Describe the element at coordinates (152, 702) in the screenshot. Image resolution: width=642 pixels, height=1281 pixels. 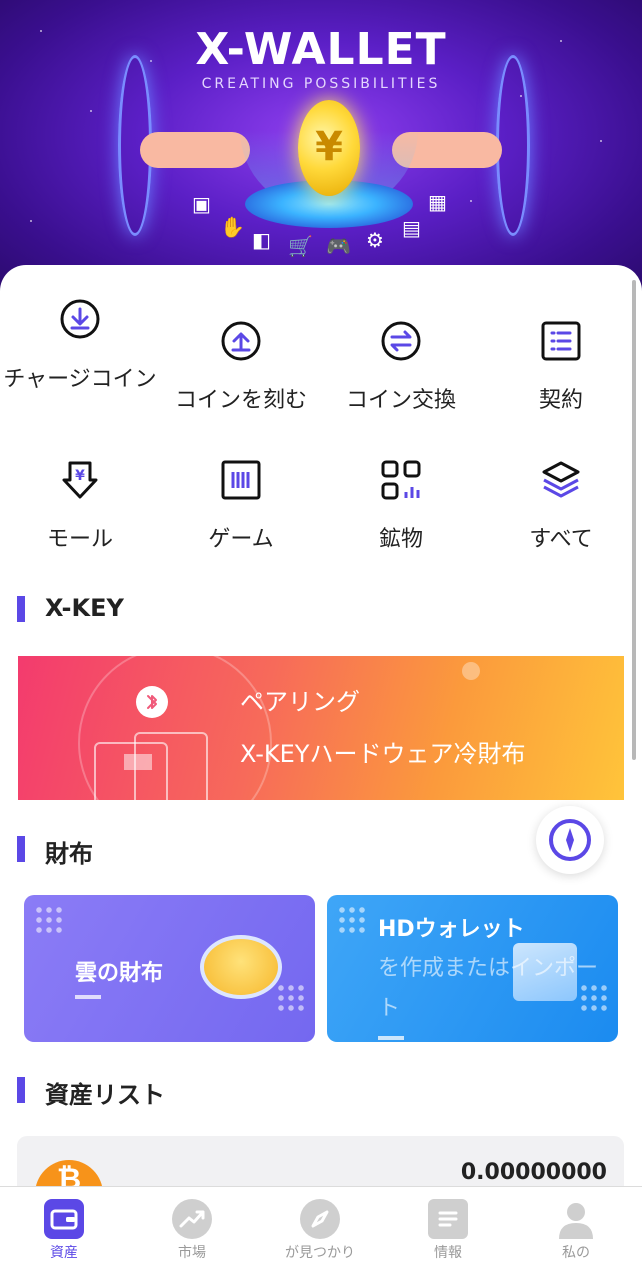
I see `bluetooth-icon` at that location.